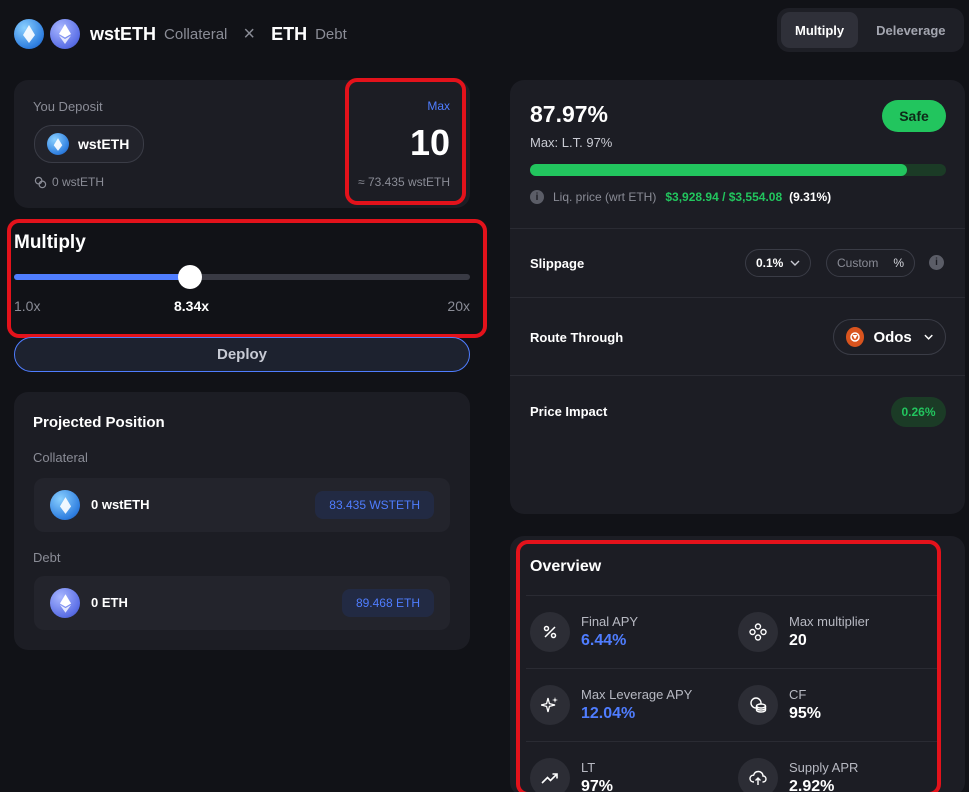  Describe the element at coordinates (569, 411) in the screenshot. I see `price-impact-label: Price Impact` at that location.